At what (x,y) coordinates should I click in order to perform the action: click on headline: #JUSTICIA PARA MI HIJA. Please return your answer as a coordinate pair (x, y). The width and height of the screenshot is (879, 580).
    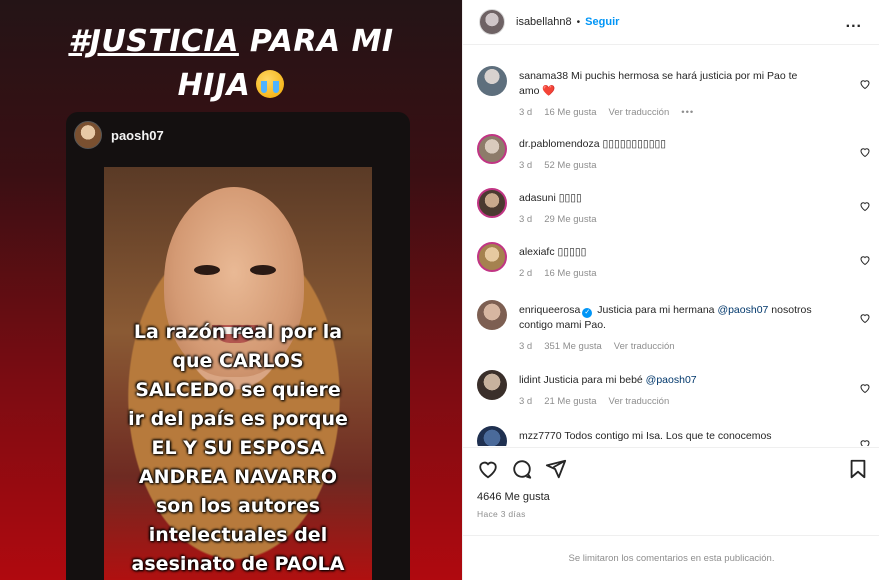
    Looking at the image, I should click on (231, 64).